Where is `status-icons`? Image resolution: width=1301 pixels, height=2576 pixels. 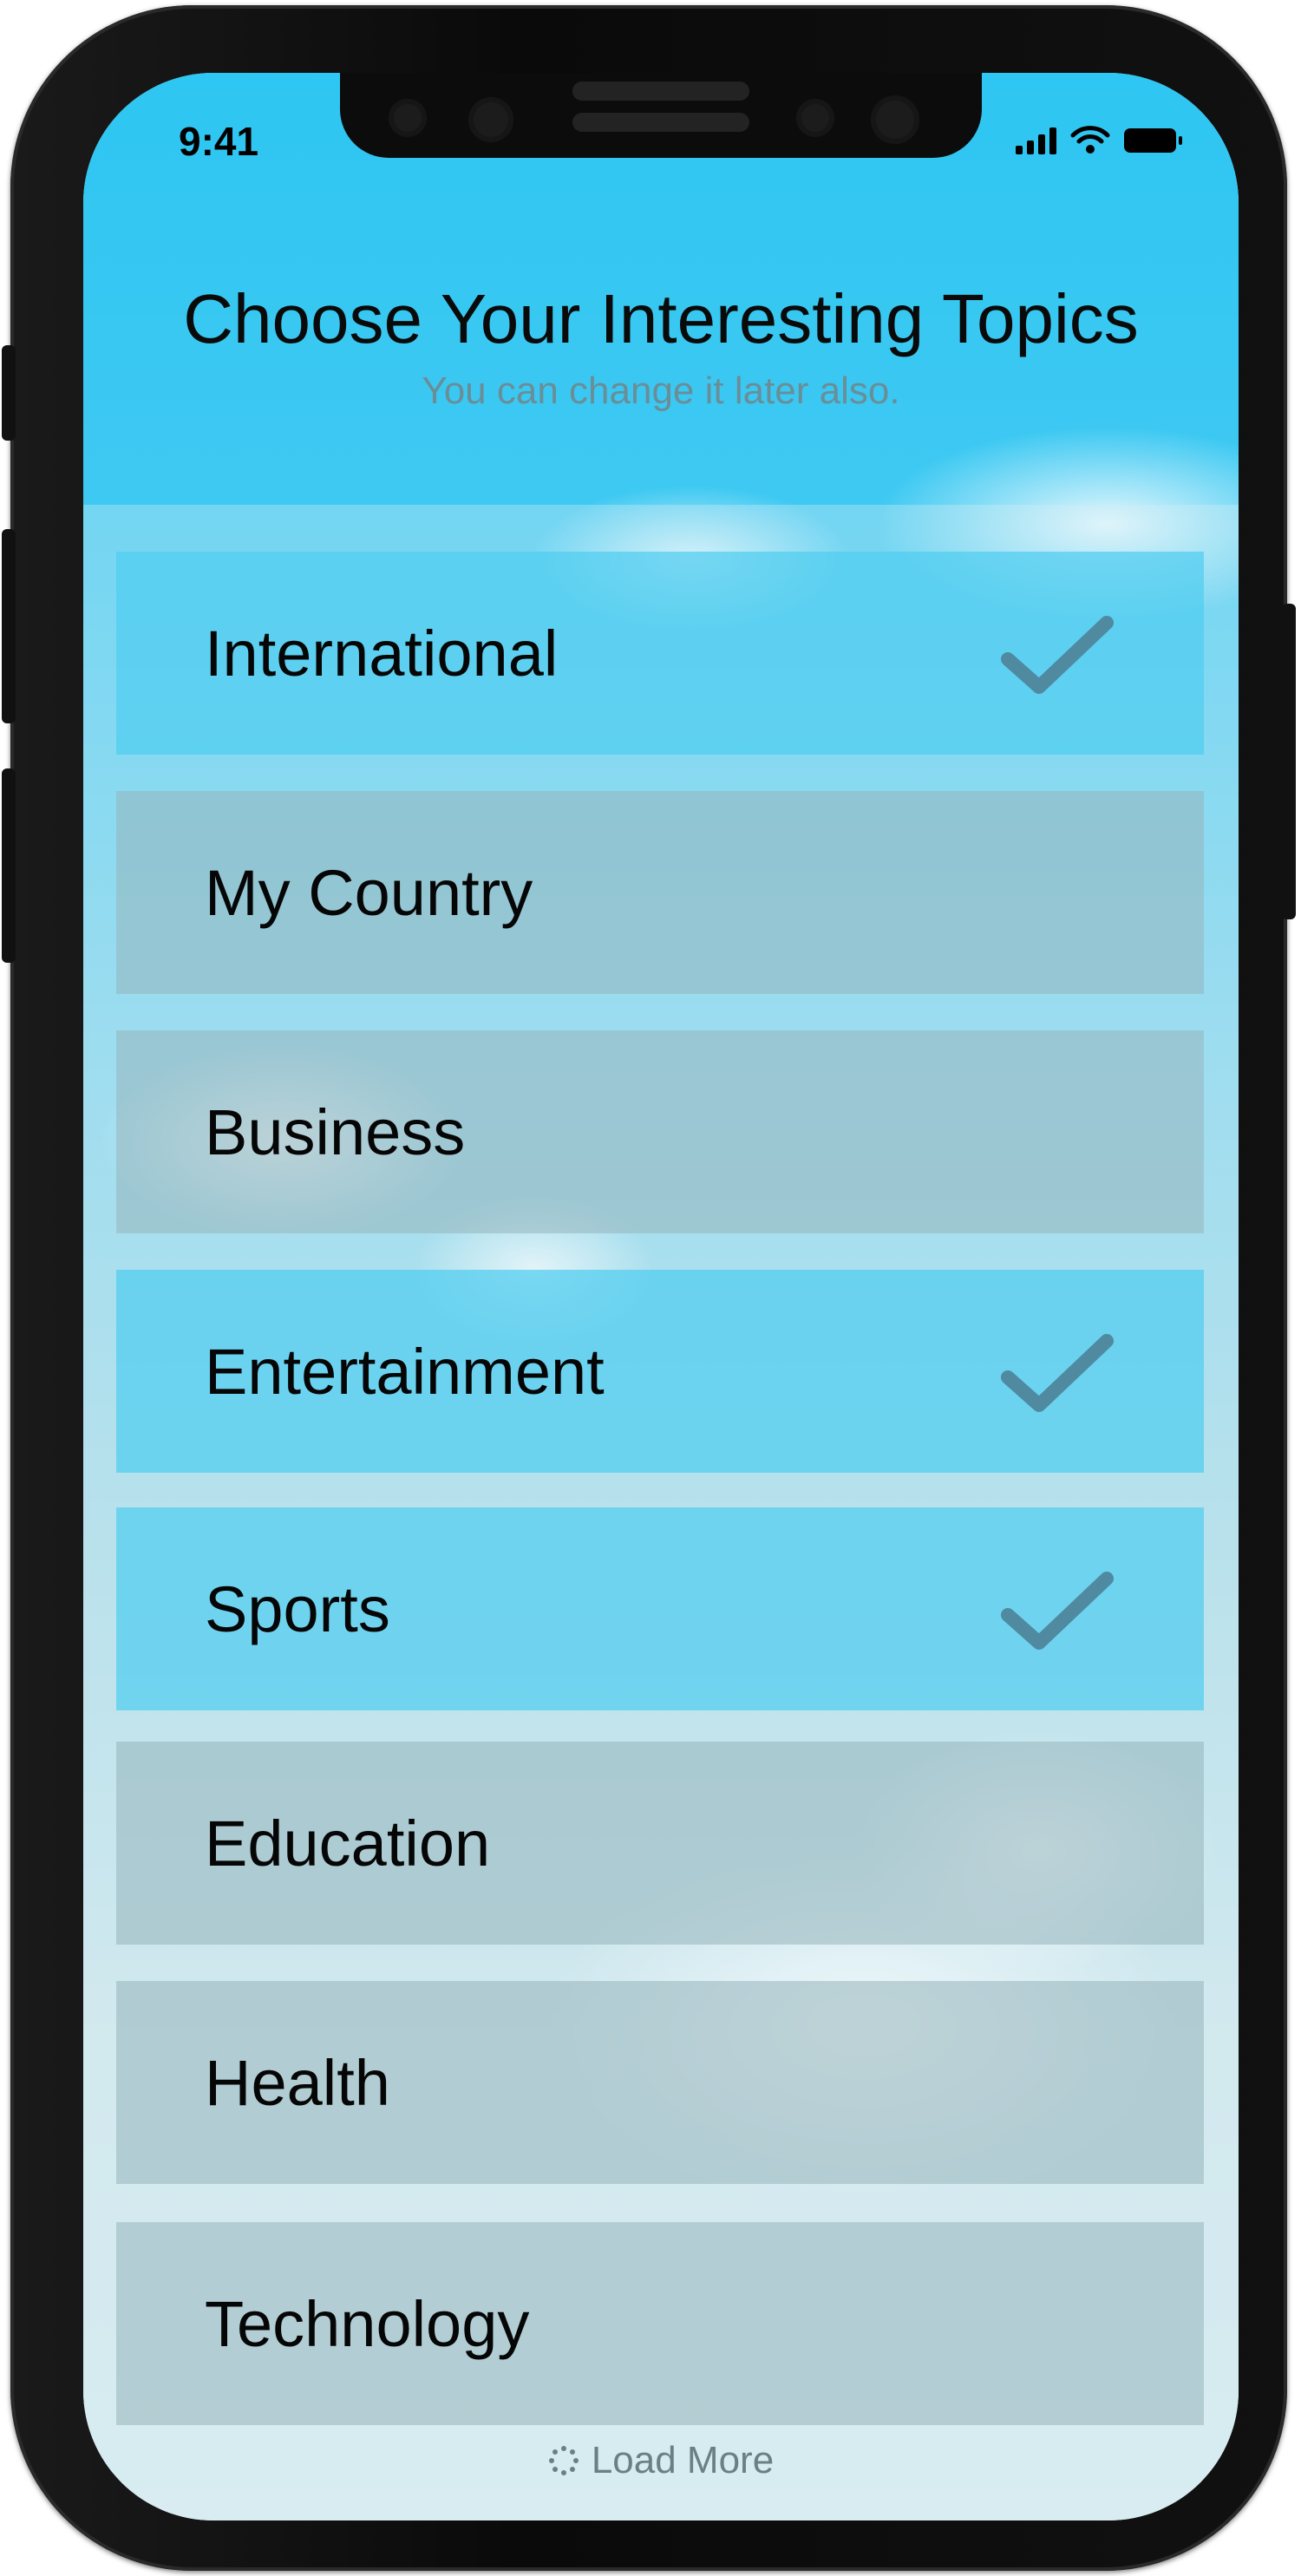 status-icons is located at coordinates (1099, 138).